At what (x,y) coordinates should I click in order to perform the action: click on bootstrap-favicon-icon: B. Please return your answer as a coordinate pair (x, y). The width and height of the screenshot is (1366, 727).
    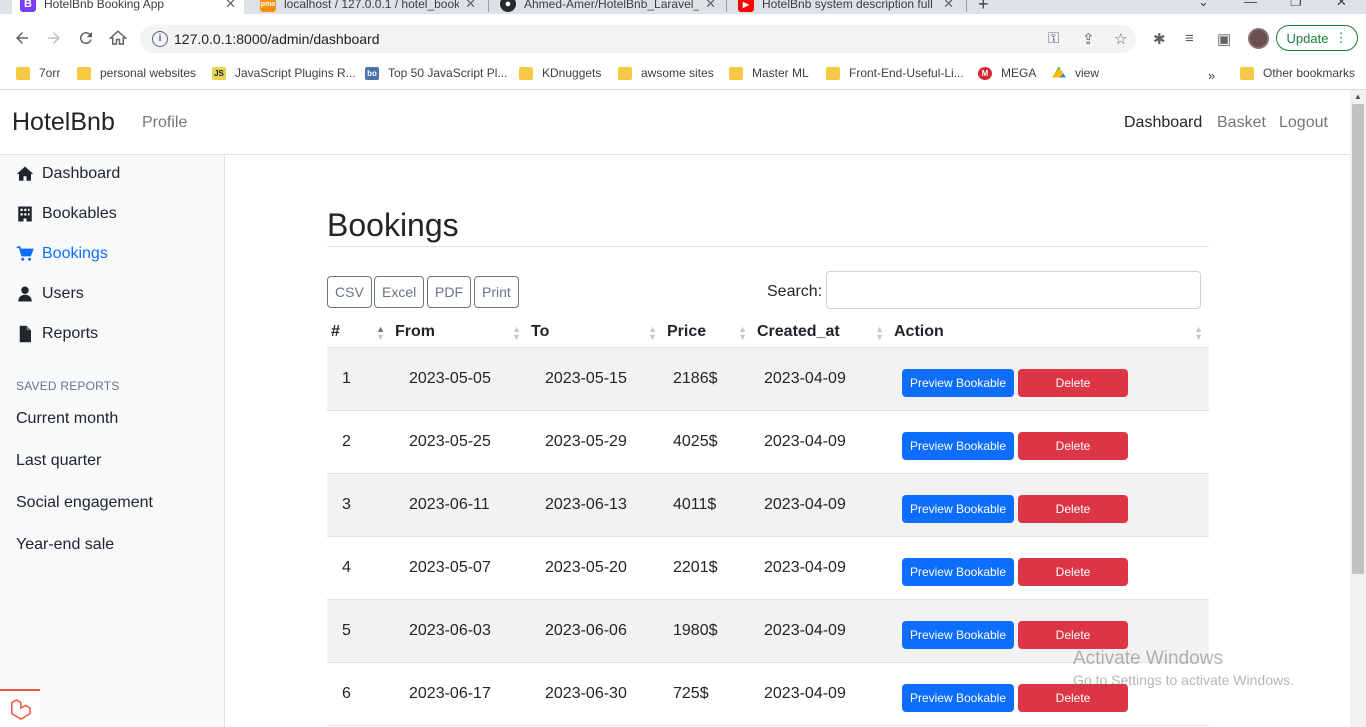
    Looking at the image, I should click on (28, 6).